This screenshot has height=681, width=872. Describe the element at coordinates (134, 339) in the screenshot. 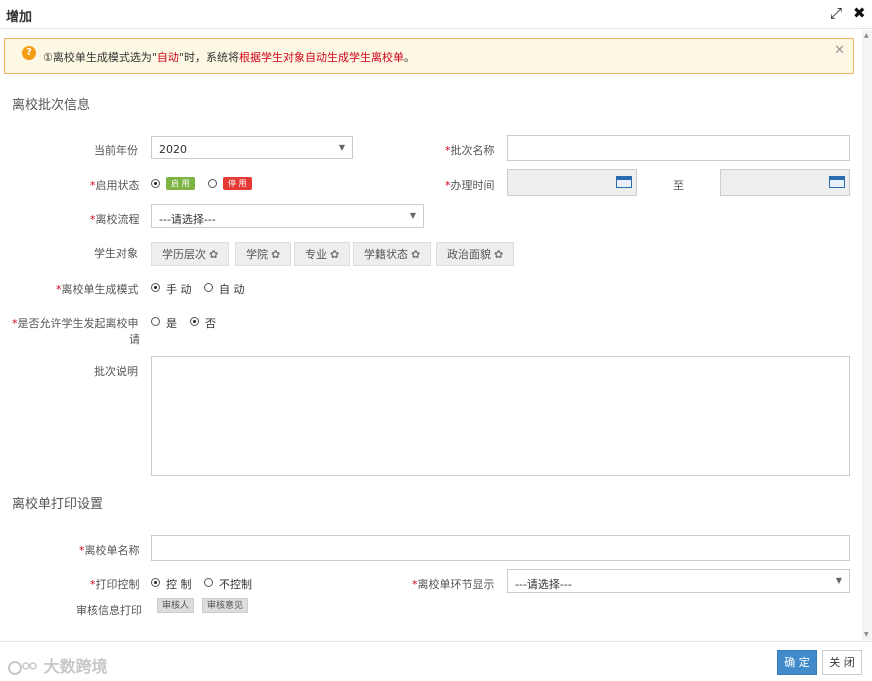

I see `allow-label-cont: 请` at that location.